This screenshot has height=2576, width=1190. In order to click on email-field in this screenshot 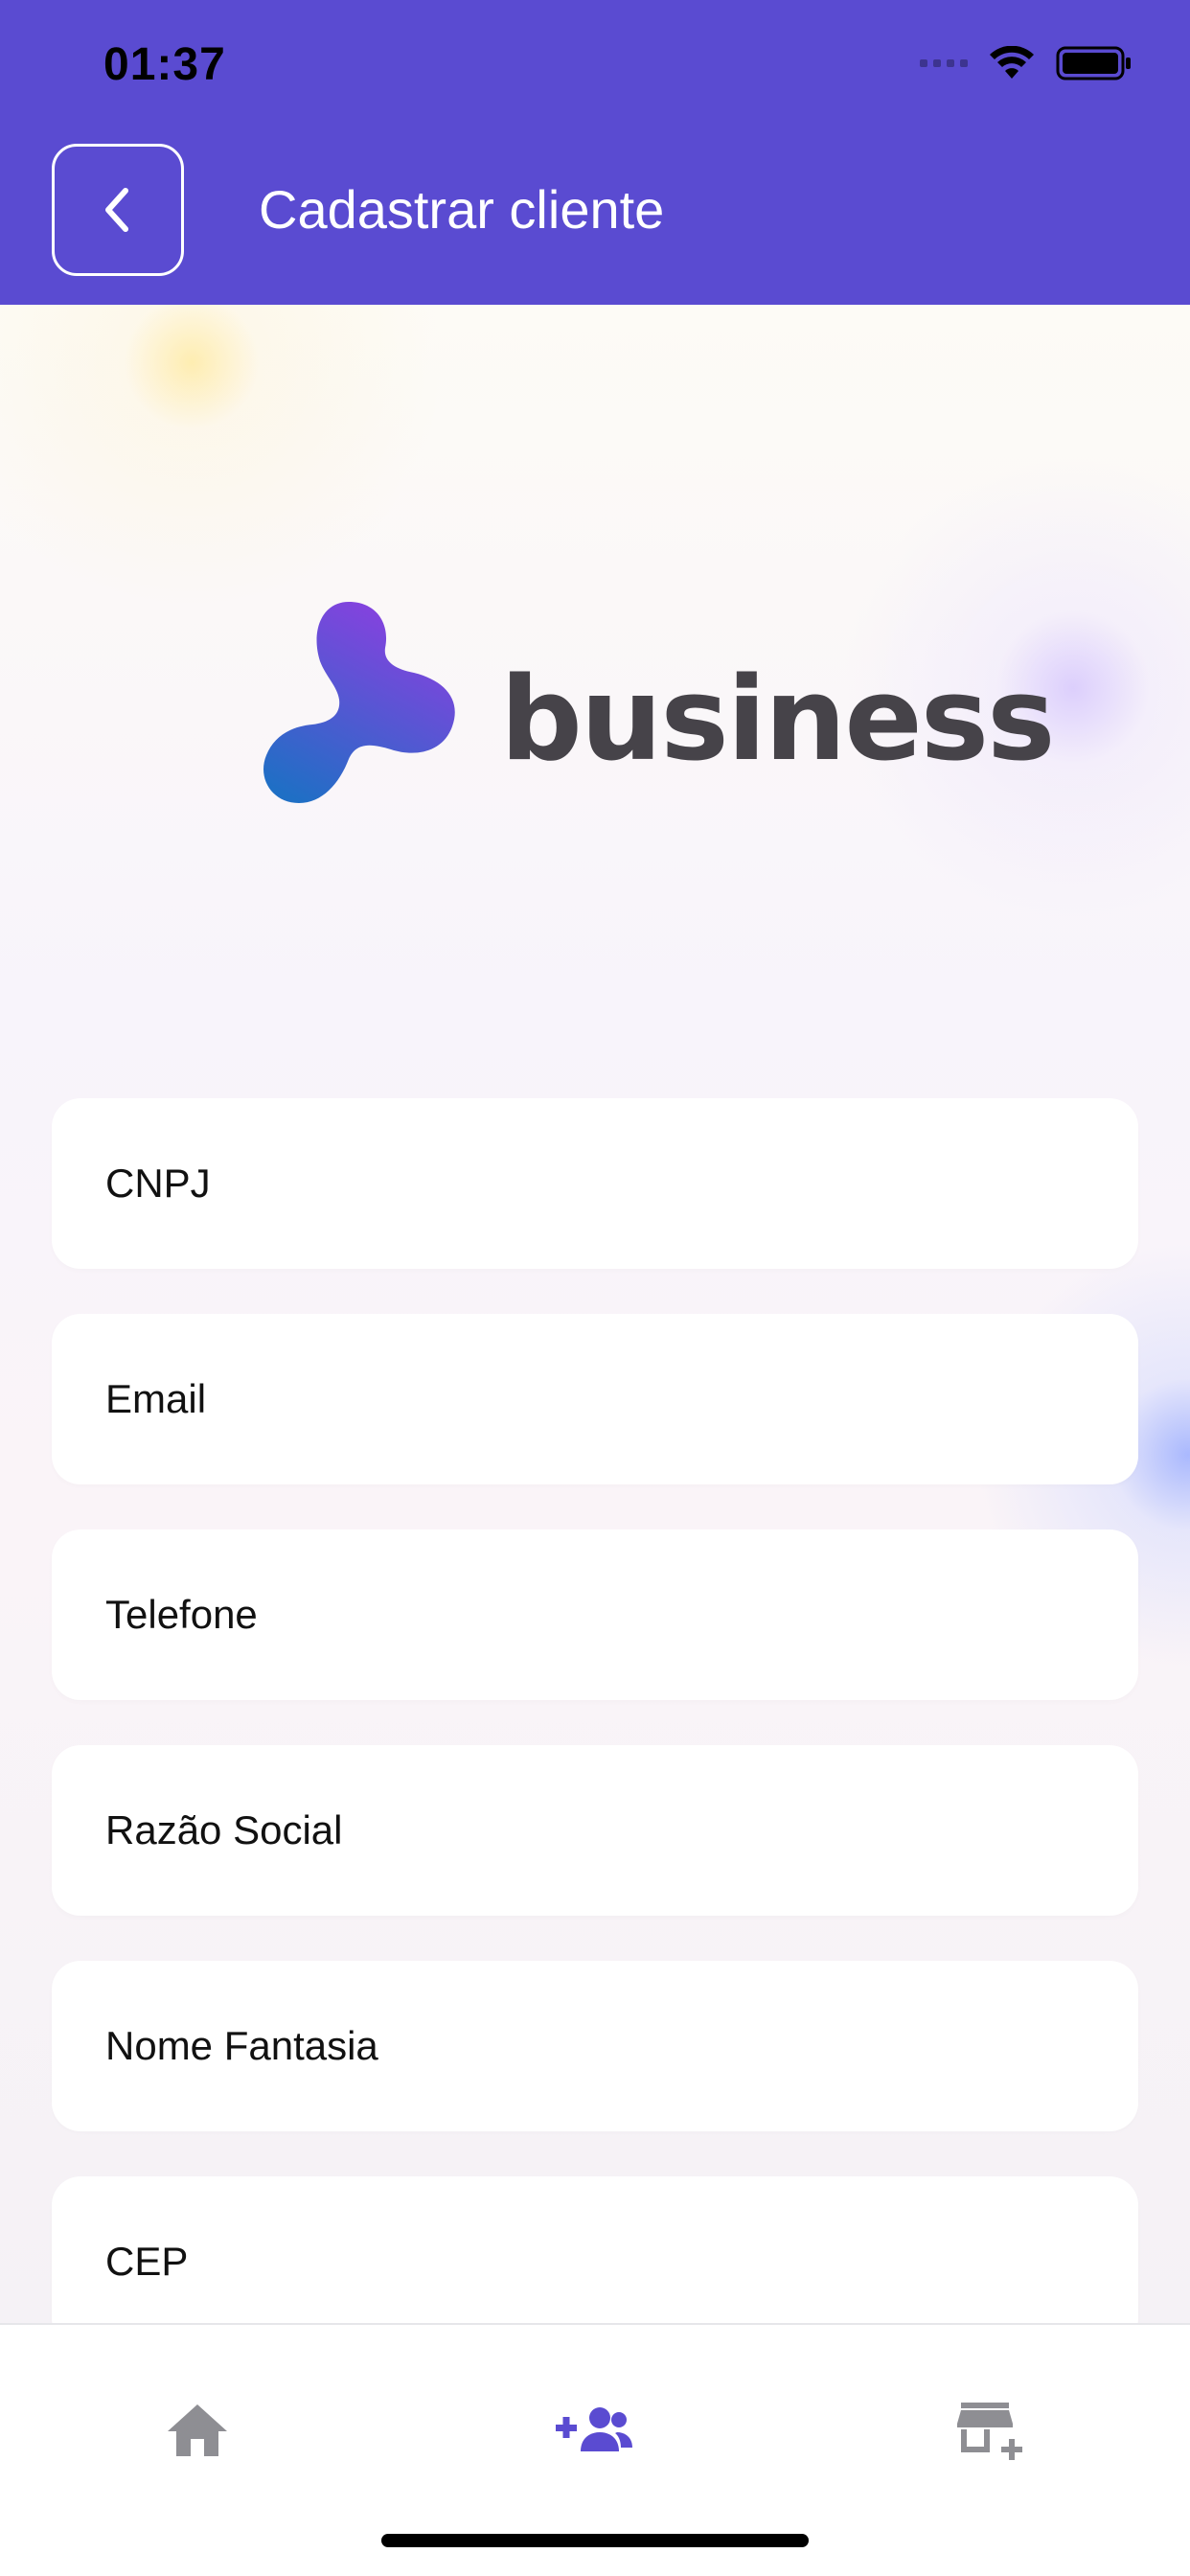, I will do `click(595, 1399)`.